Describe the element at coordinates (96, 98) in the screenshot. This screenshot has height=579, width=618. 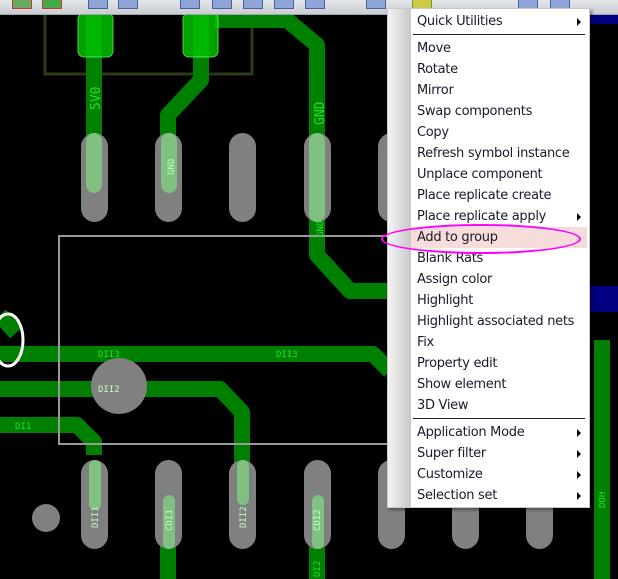
I see `svg-text: 5V0` at that location.